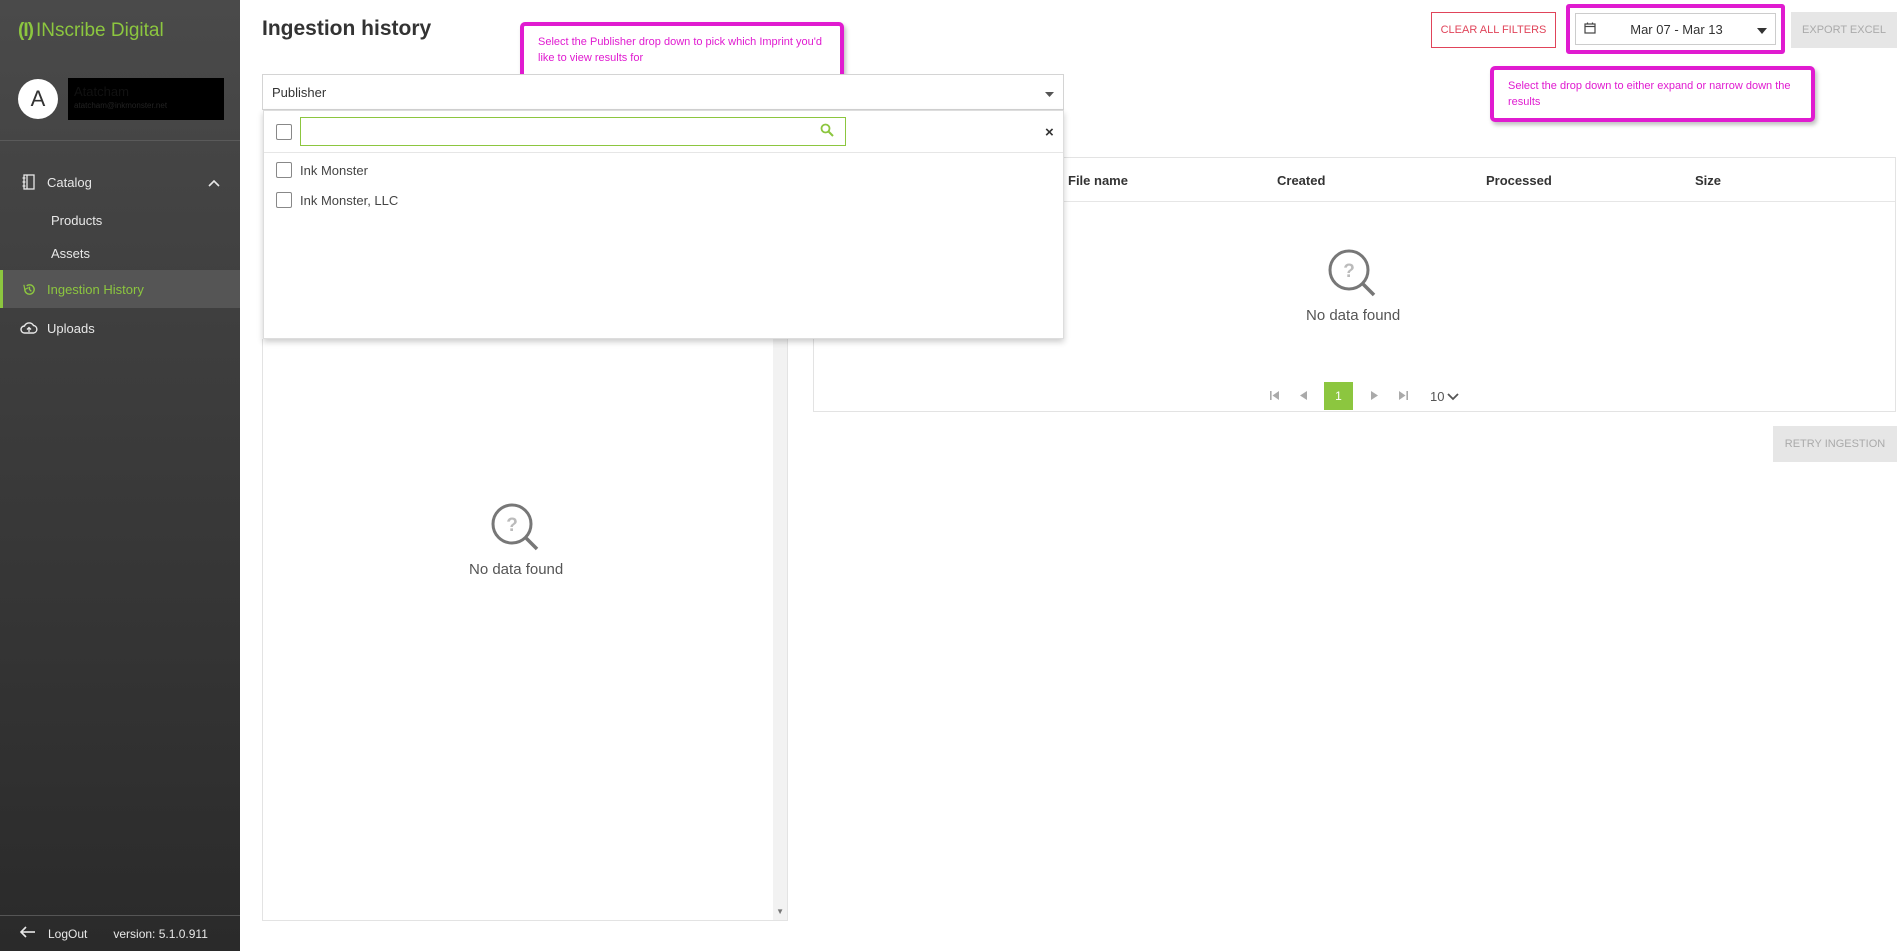  Describe the element at coordinates (29, 182) in the screenshot. I see `book-icon` at that location.